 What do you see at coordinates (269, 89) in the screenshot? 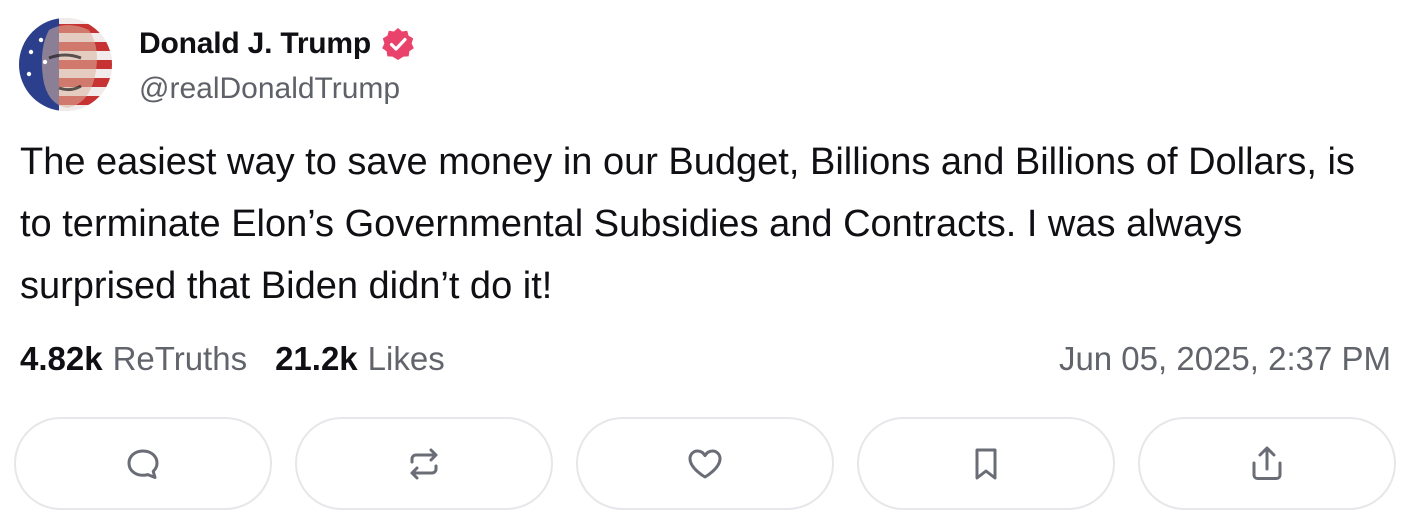
I see `author-handle: @realDonaldTrump` at bounding box center [269, 89].